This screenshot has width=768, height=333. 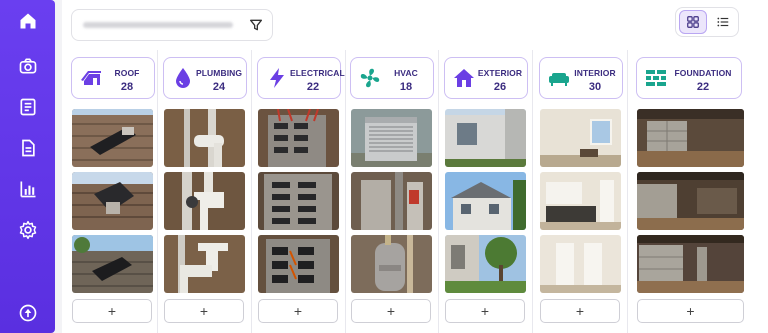 What do you see at coordinates (158, 25) in the screenshot?
I see `search-placeholder-text` at bounding box center [158, 25].